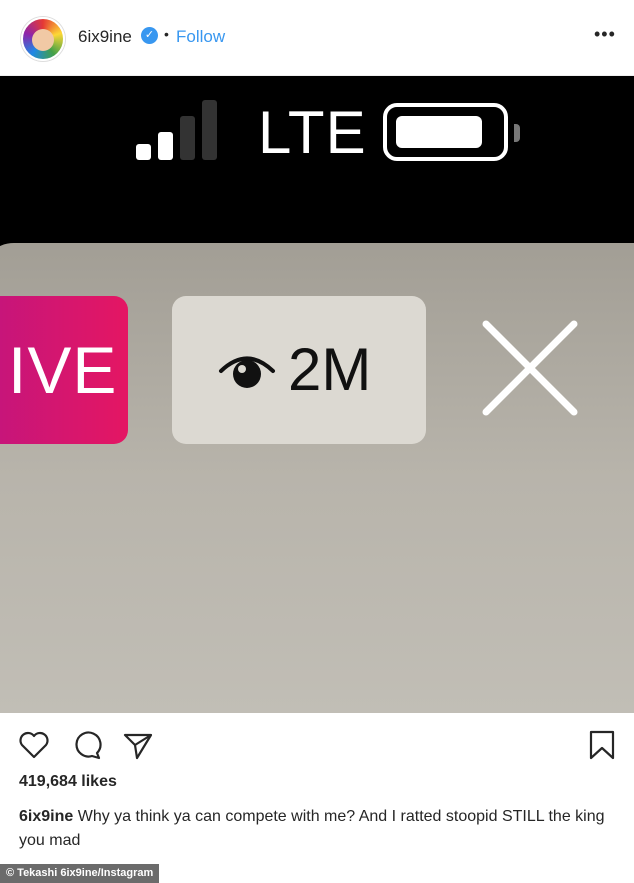  What do you see at coordinates (602, 745) in the screenshot?
I see `bookmark-icon` at bounding box center [602, 745].